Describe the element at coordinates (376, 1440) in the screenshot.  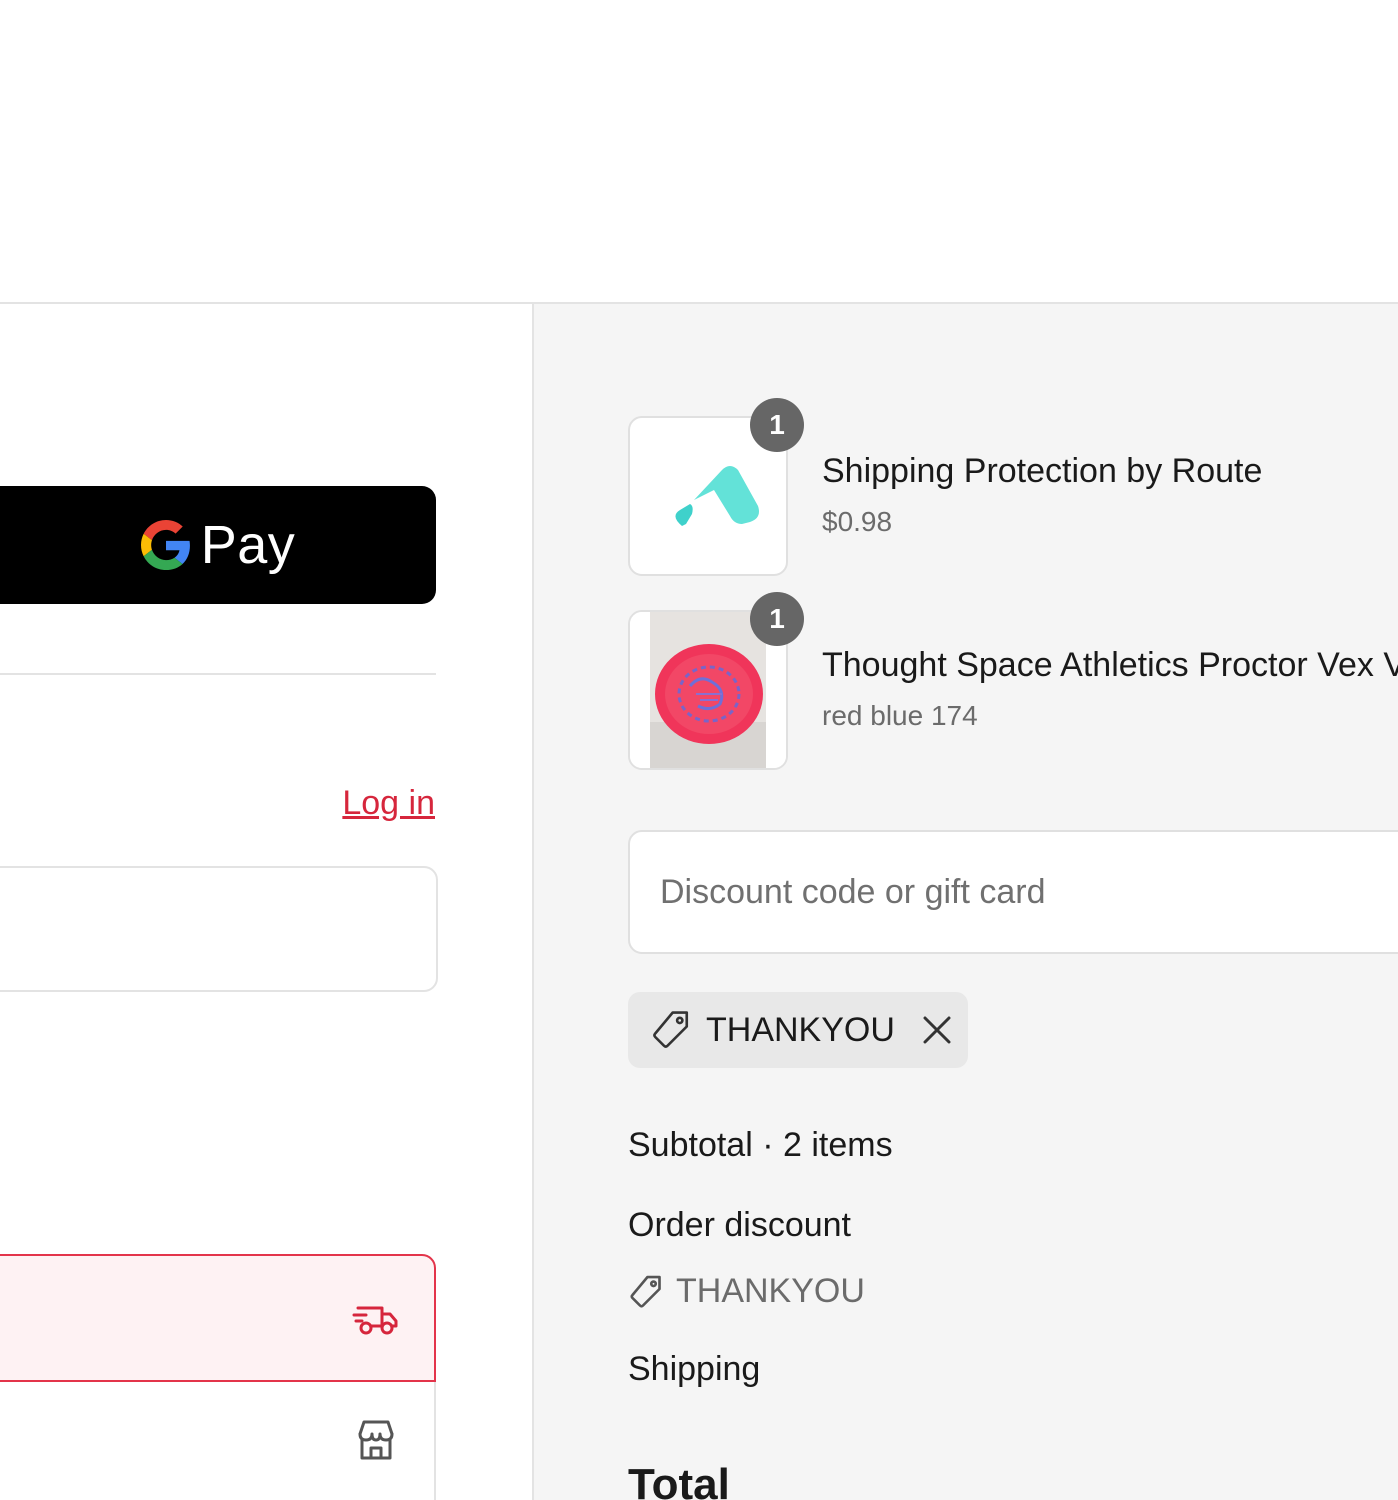
I see `store-icon` at that location.